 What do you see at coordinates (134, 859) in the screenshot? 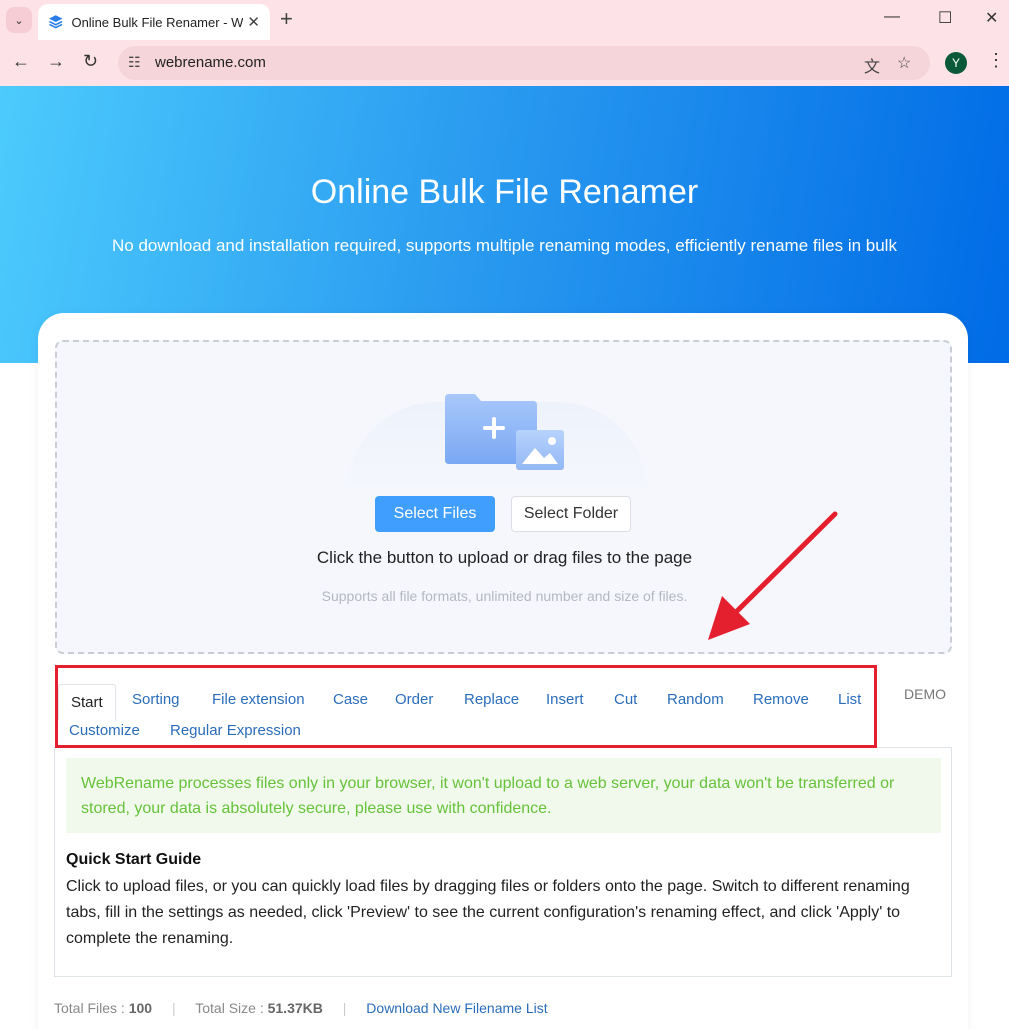
I see `quick-start-title: Quick Start Guide` at bounding box center [134, 859].